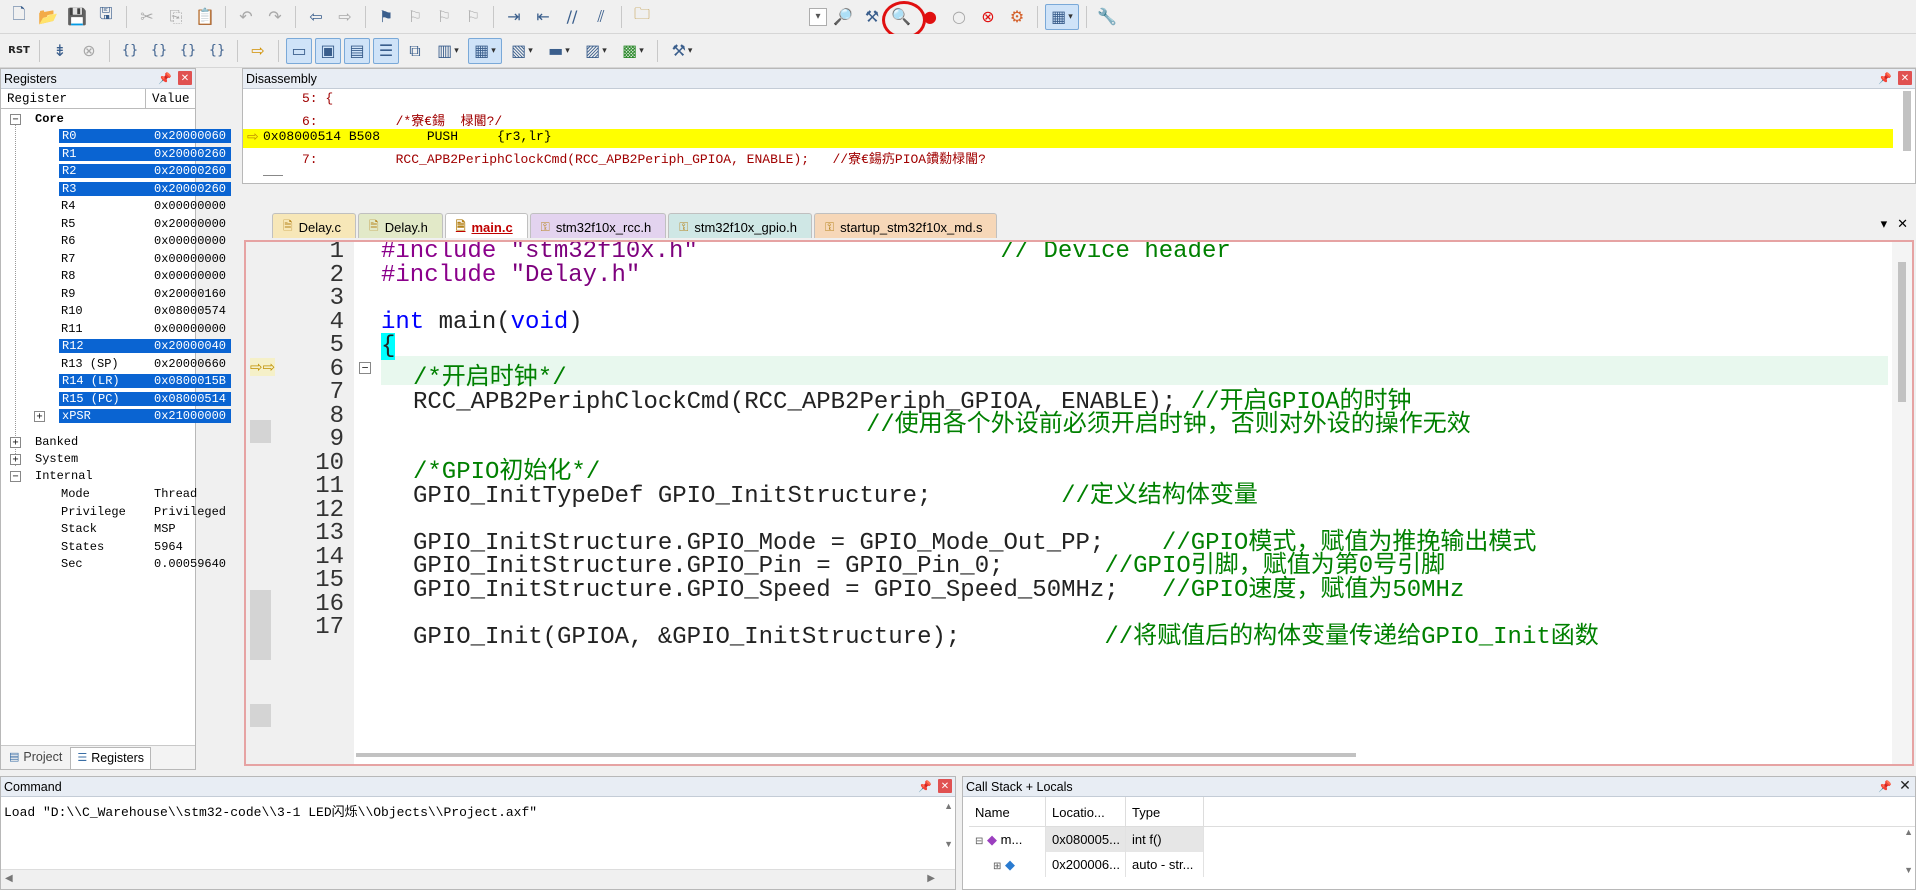 The height and width of the screenshot is (890, 1916). Describe the element at coordinates (192, 346) in the screenshot. I see `register-value: 0x20000040` at that location.